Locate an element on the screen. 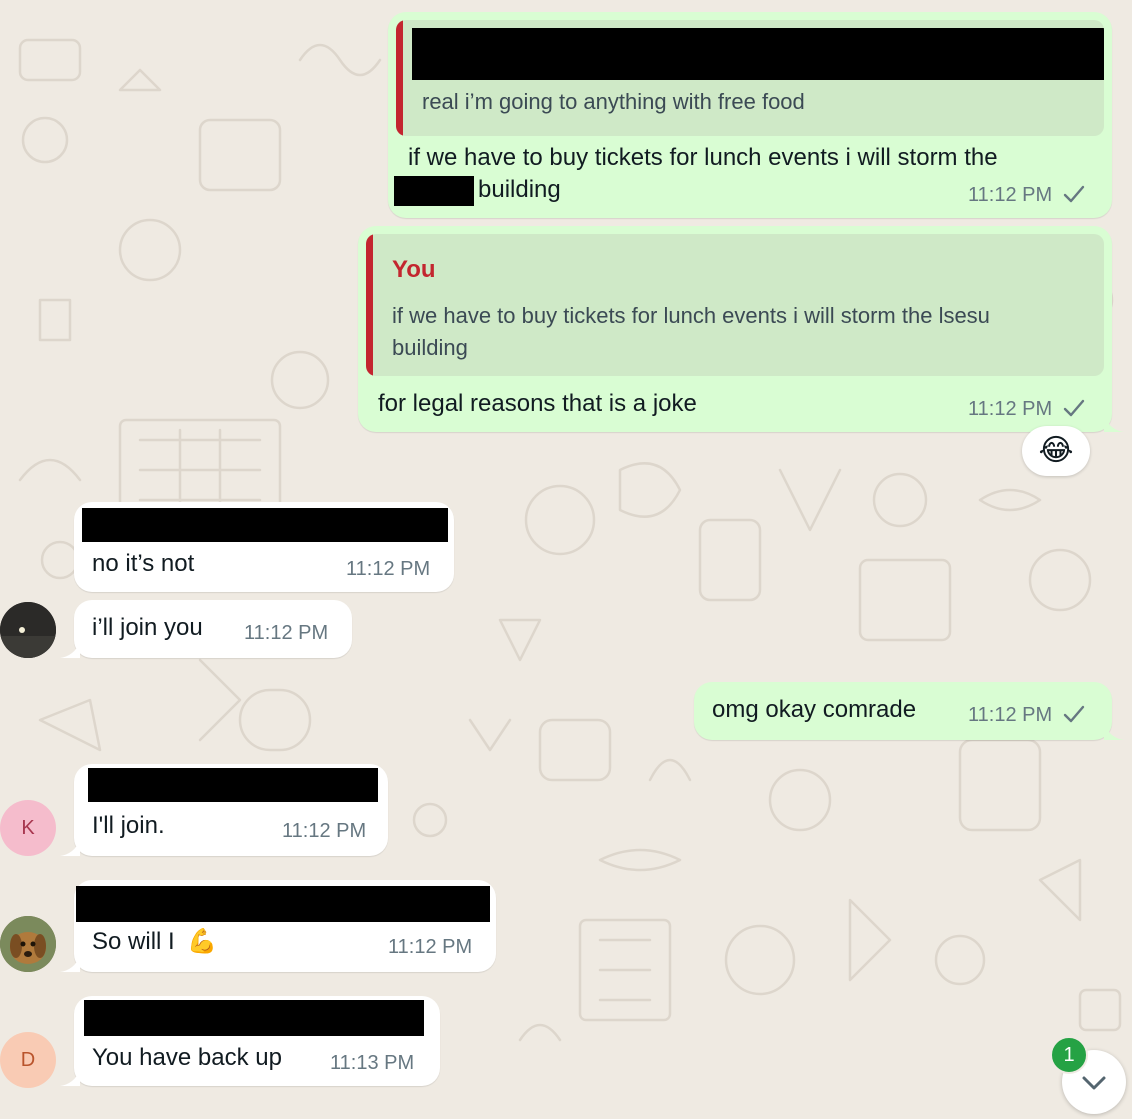 The image size is (1132, 1119). message-text: I'll join. is located at coordinates (128, 825).